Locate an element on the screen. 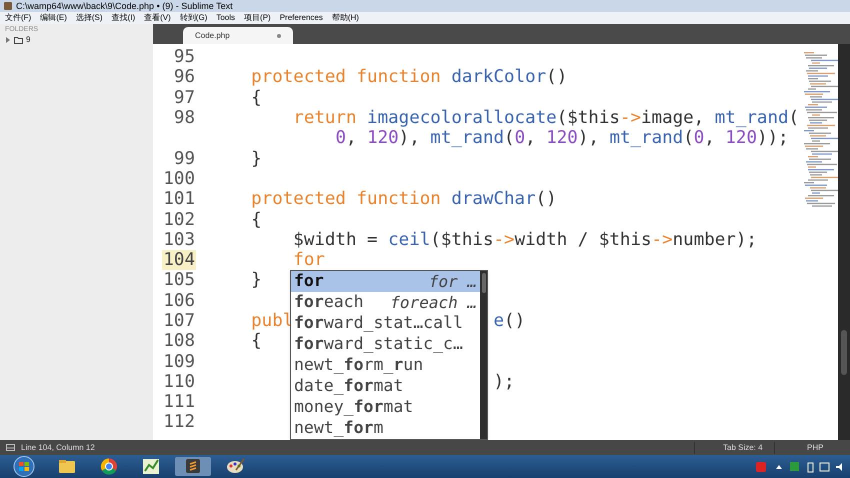 Image resolution: width=850 pixels, height=478 pixels. line-number: 98 is located at coordinates (184, 118).